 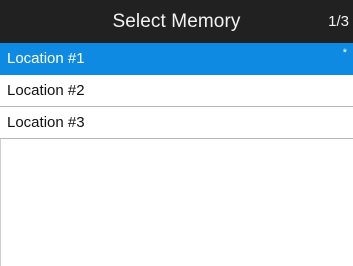 I want to click on list-item-location-2: Location #2, so click(x=176, y=91).